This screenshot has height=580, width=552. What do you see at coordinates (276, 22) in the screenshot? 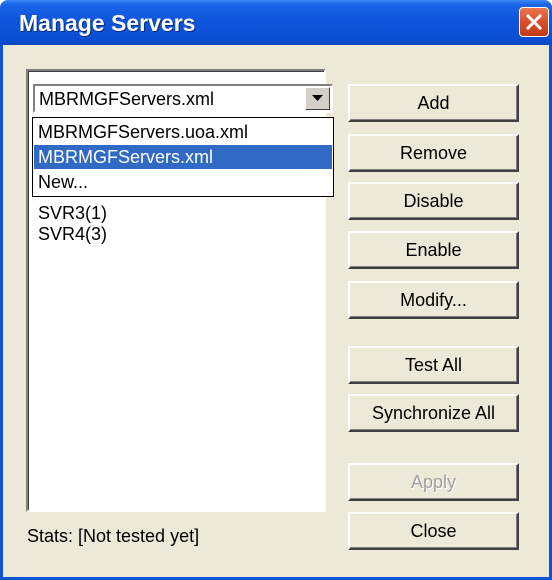
I see `title-bar: Manage Servers` at bounding box center [276, 22].